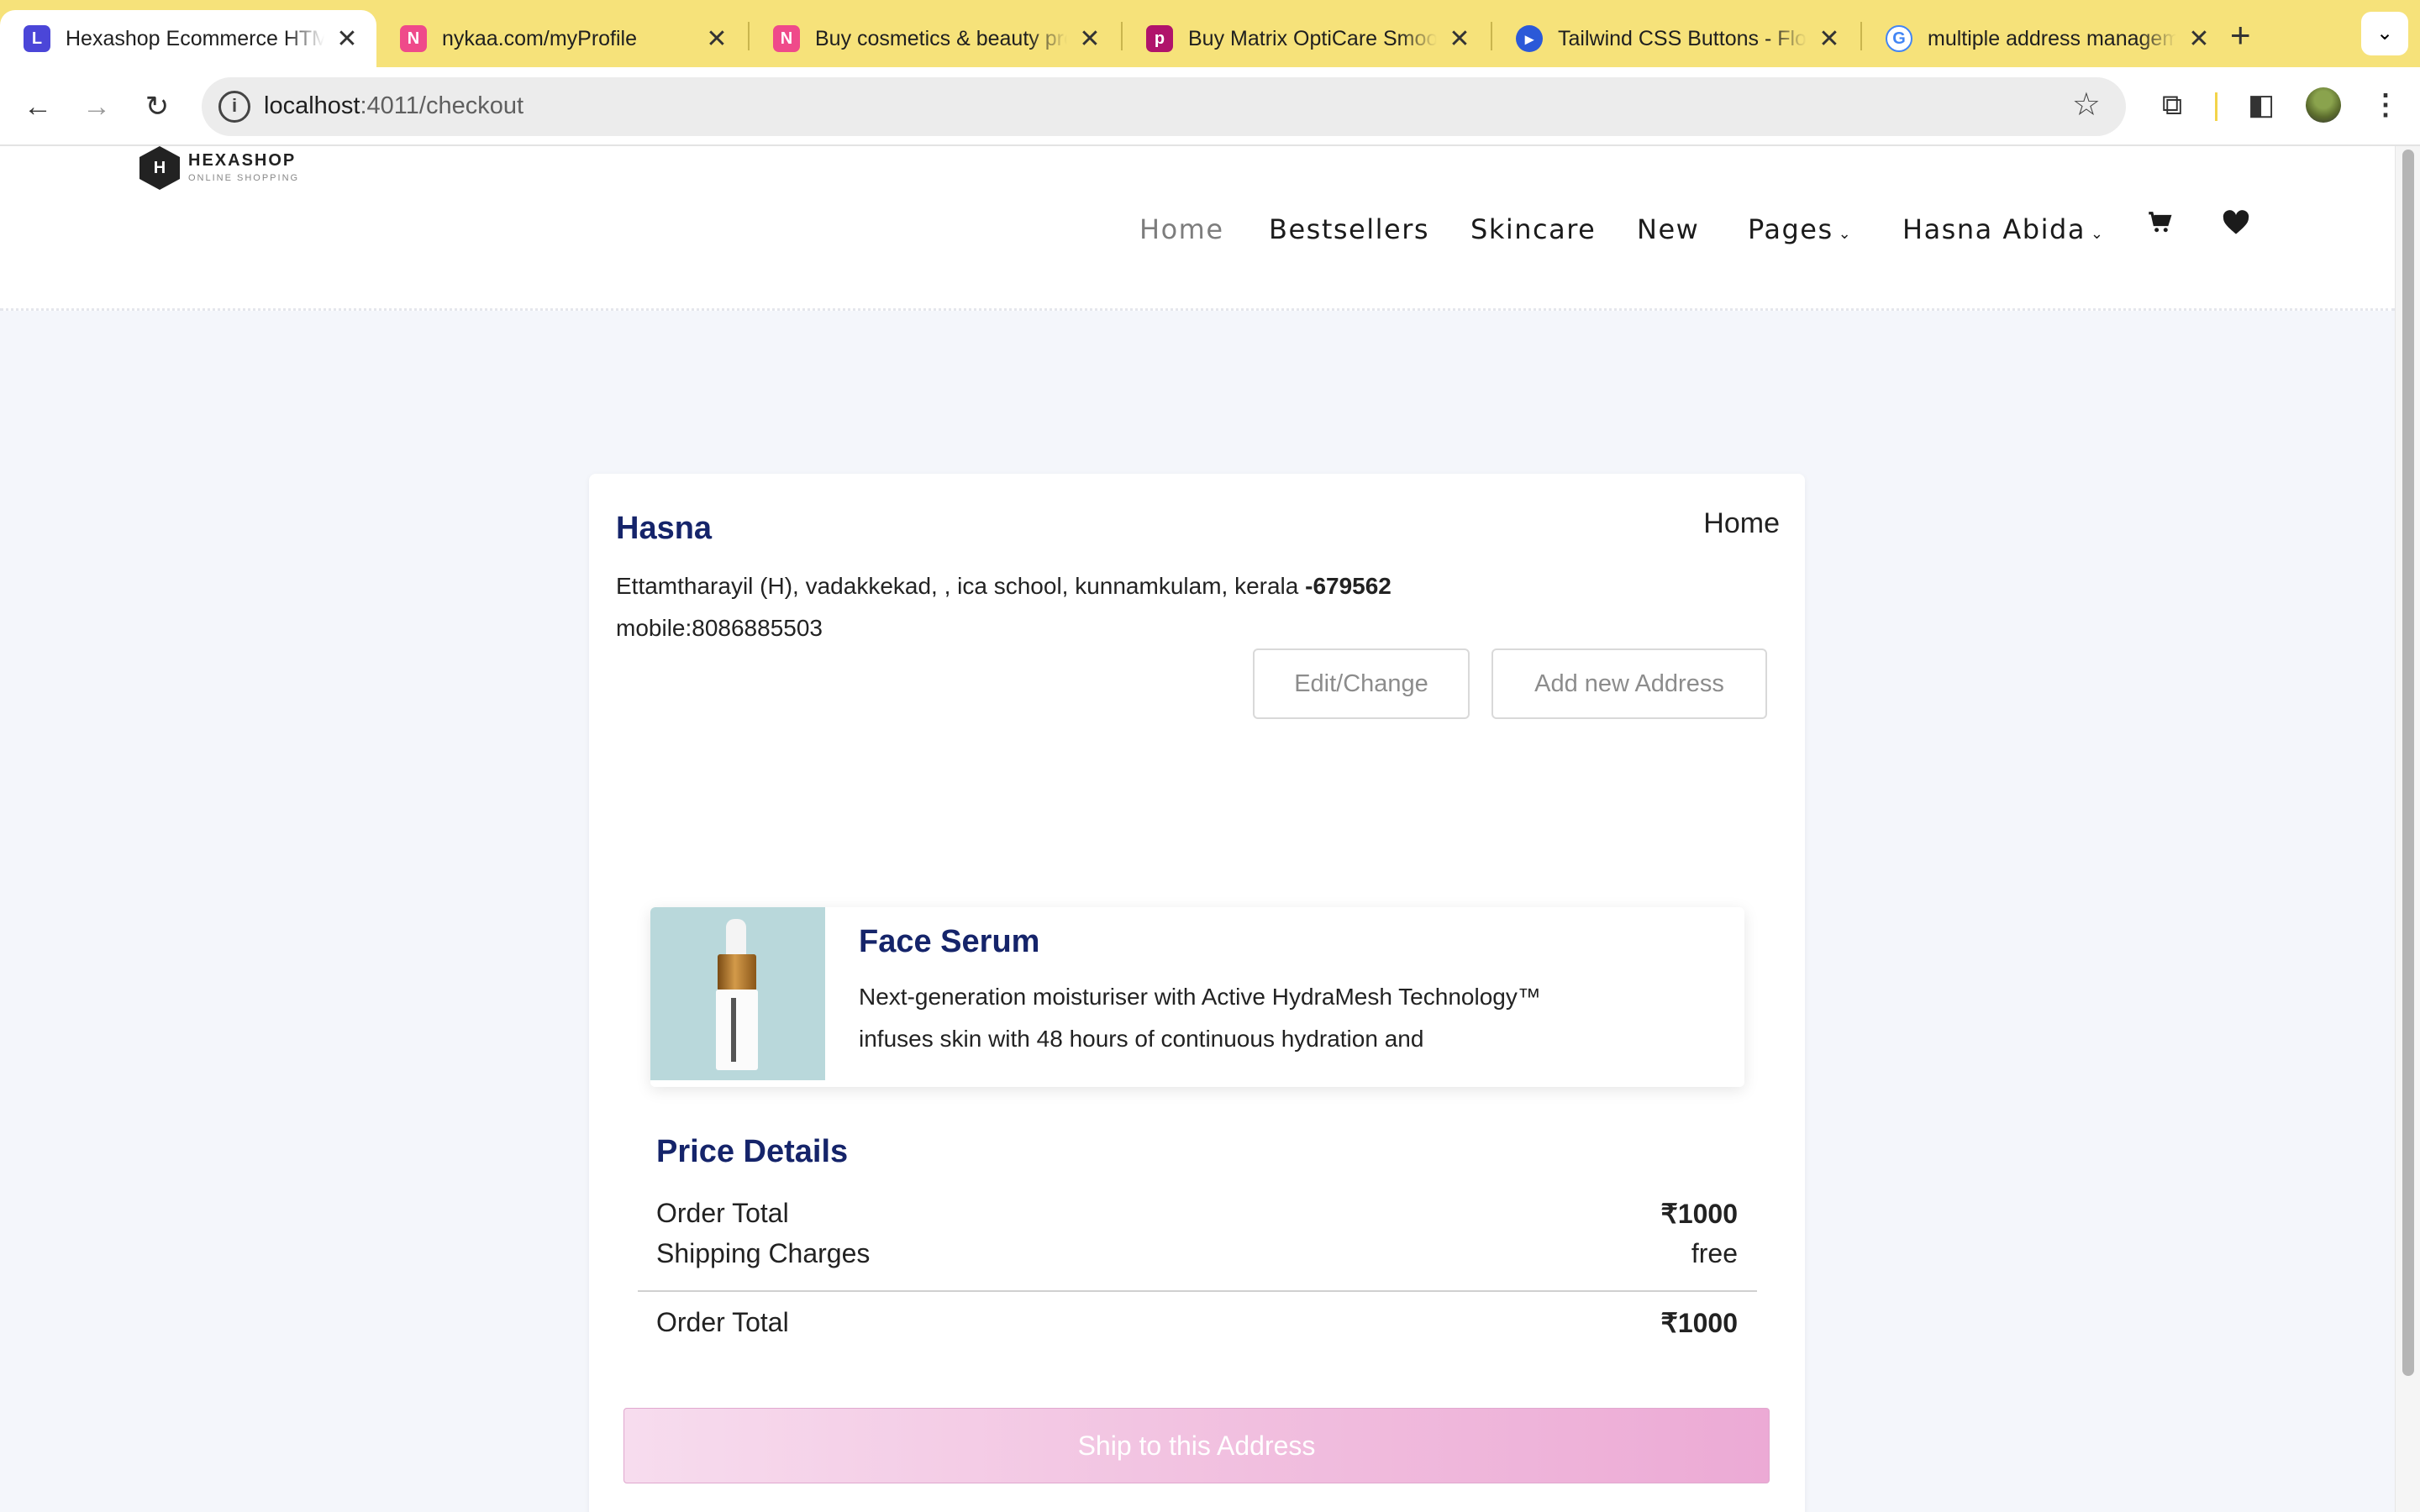 This screenshot has height=1512, width=2420. What do you see at coordinates (234, 107) in the screenshot?
I see `site-info-icon: i` at bounding box center [234, 107].